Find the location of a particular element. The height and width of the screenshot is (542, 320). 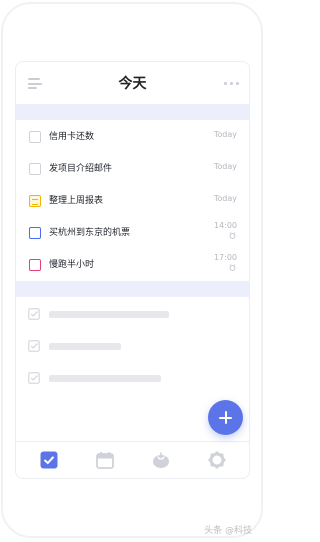

calendar-icon is located at coordinates (105, 460).